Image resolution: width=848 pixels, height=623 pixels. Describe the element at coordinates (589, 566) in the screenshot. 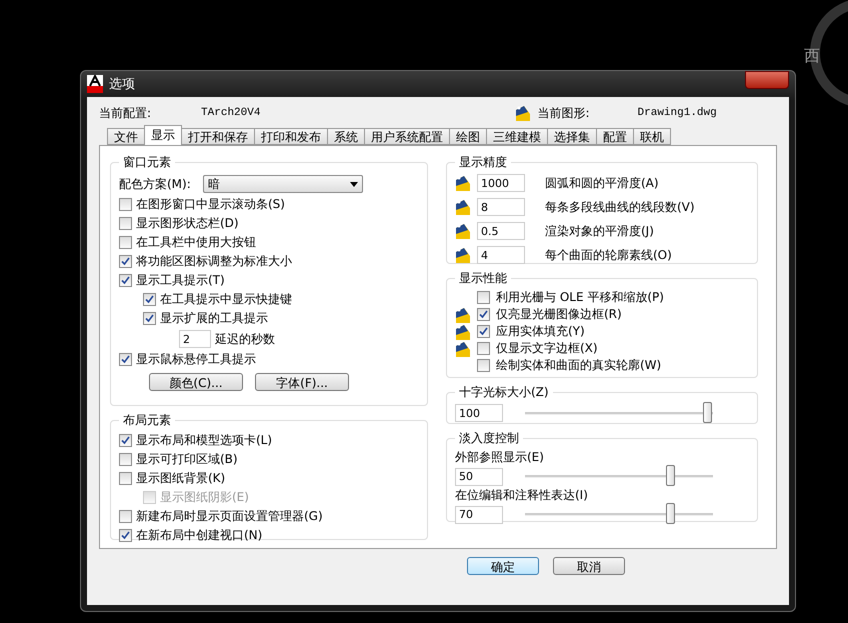

I see `cancel-button: 取消` at that location.